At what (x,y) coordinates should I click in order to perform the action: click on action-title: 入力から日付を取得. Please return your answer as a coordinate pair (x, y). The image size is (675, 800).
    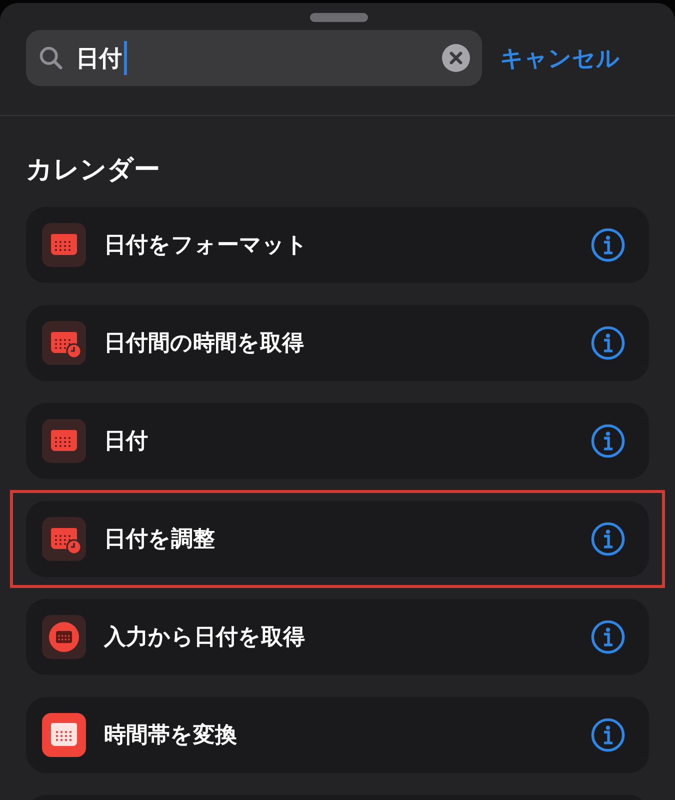
    Looking at the image, I should click on (205, 638).